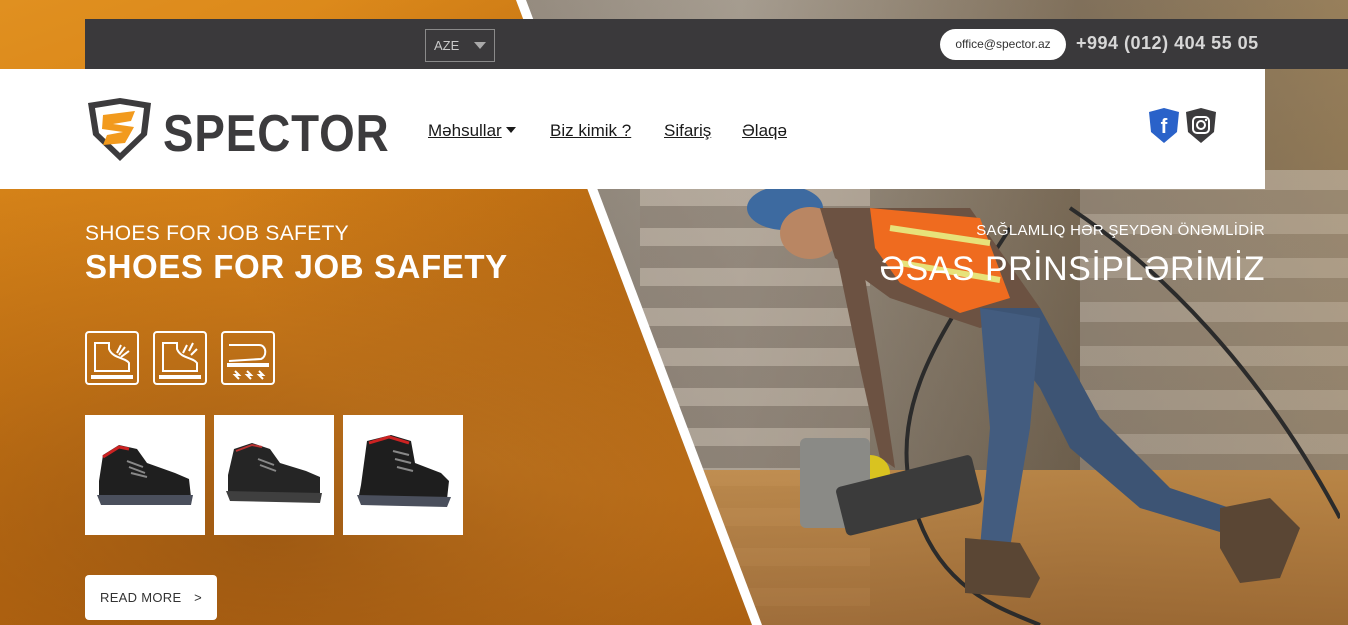 Image resolution: width=1348 pixels, height=625 pixels. Describe the element at coordinates (590, 131) in the screenshot. I see `nav-item-about: Biz kimik ?` at that location.